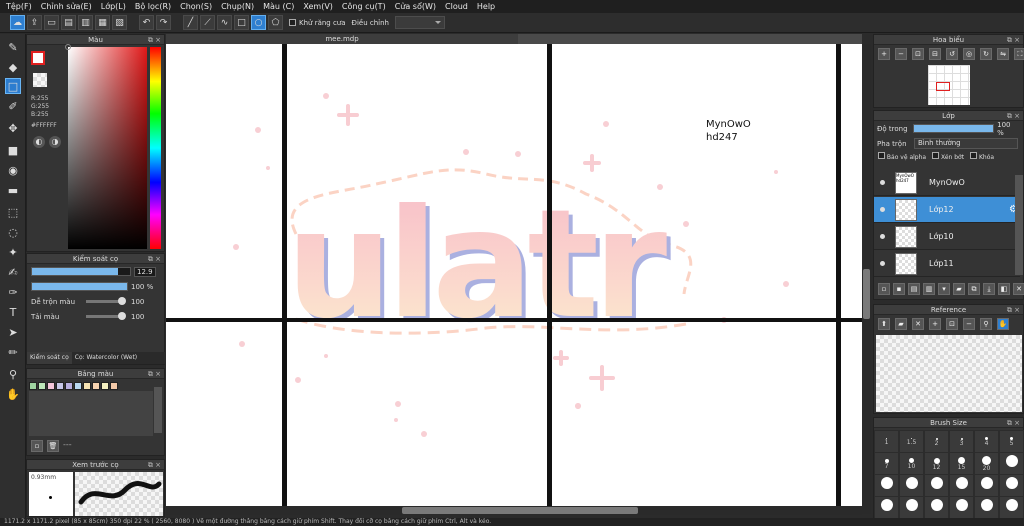 The image size is (1024, 526). I want to click on reference-layer-icon: ⬆, so click(884, 324).